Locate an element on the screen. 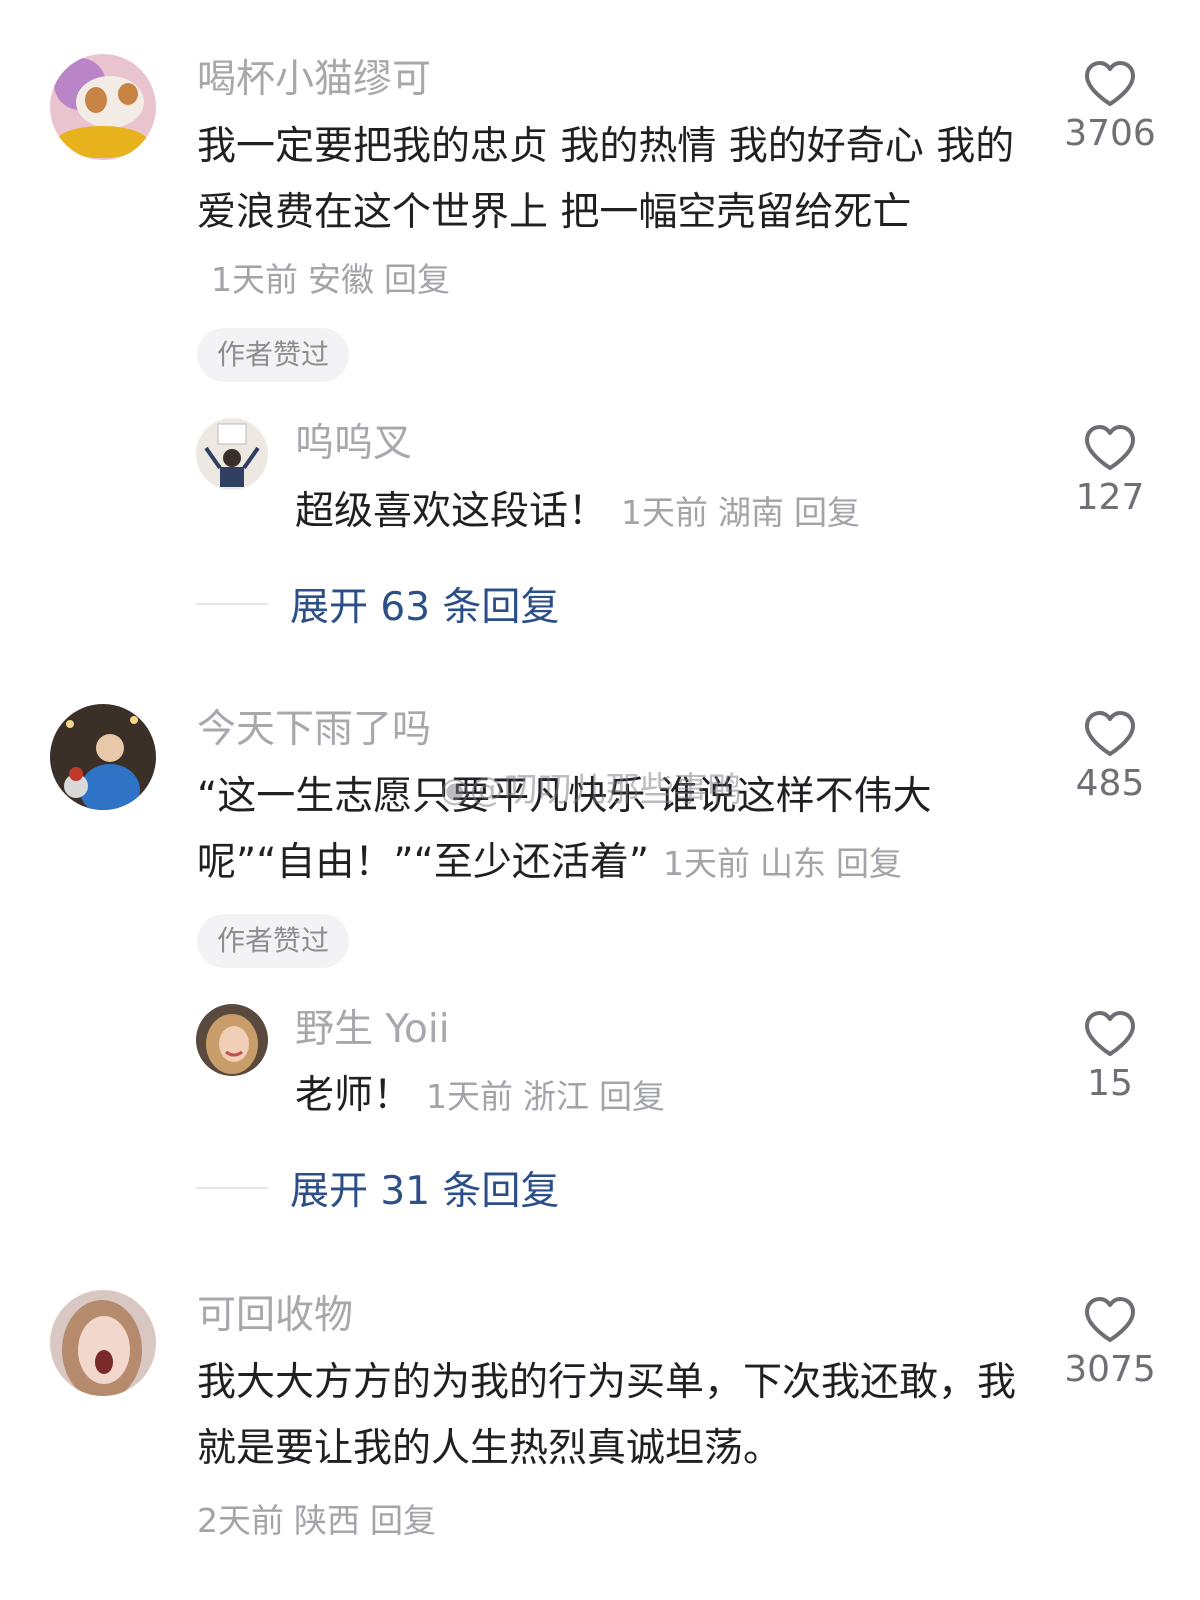 The image size is (1200, 1600). expand-replies-button: 展开 31 条回复 is located at coordinates (377, 1188).